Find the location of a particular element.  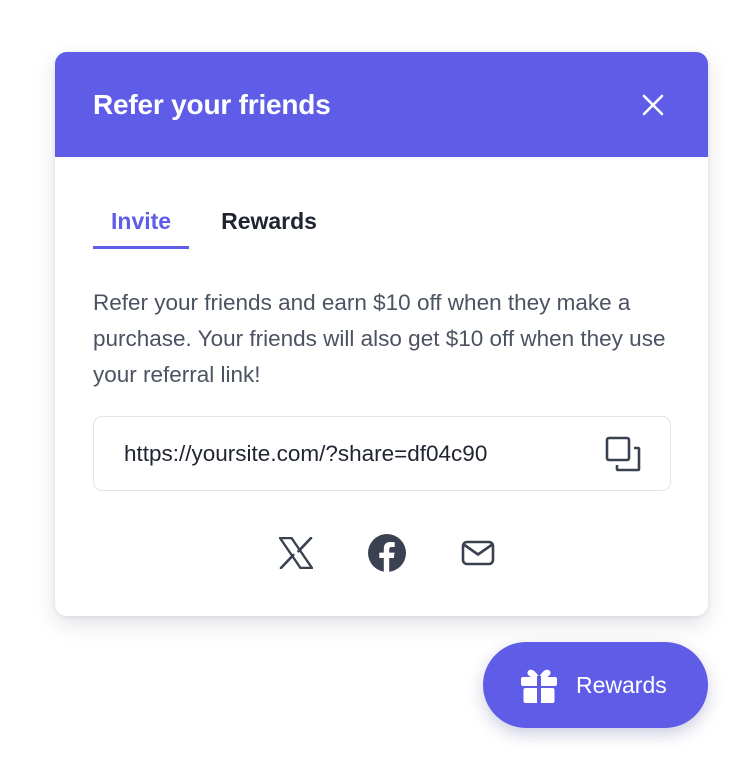

panel-header: Refer your friends is located at coordinates (381, 104).